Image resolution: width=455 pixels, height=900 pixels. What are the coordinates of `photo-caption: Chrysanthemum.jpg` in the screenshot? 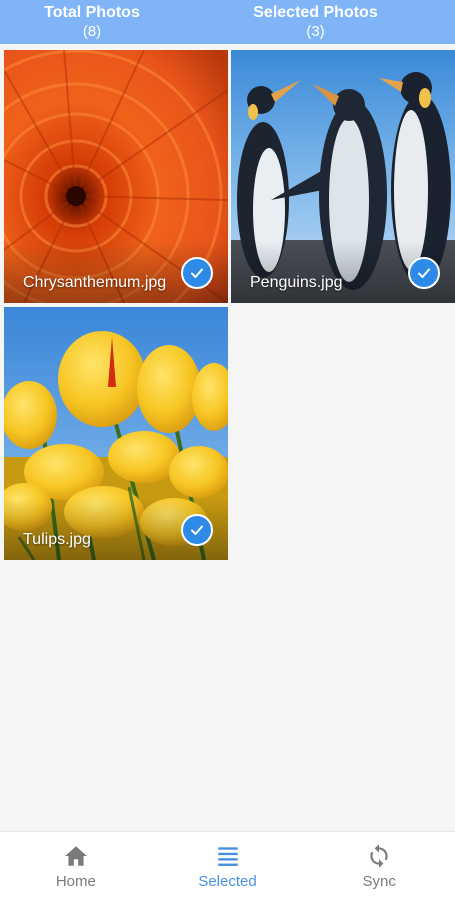 It's located at (95, 282).